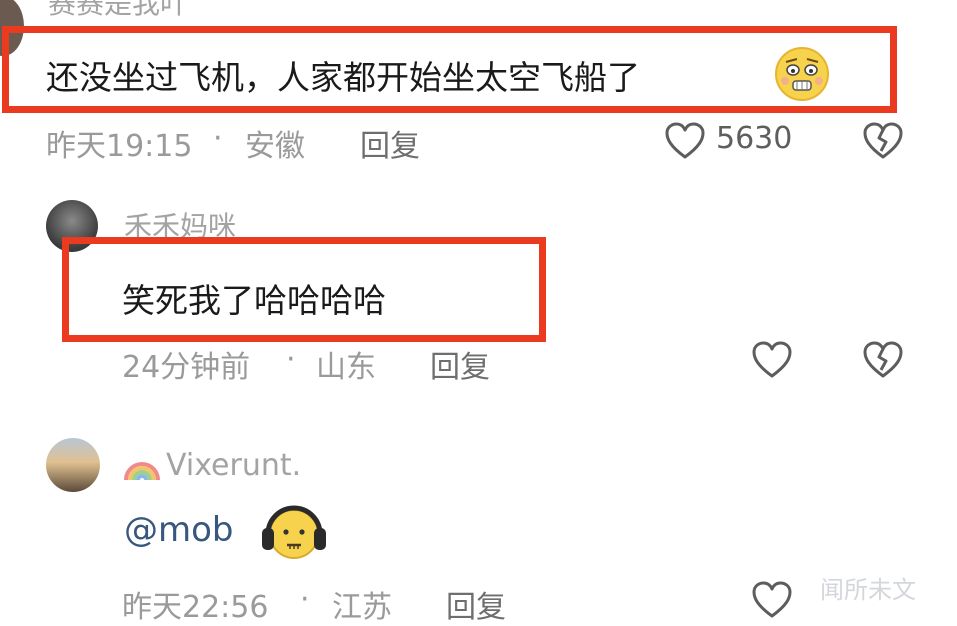  Describe the element at coordinates (179, 530) in the screenshot. I see `comment-3-mention-link: @mob` at that location.